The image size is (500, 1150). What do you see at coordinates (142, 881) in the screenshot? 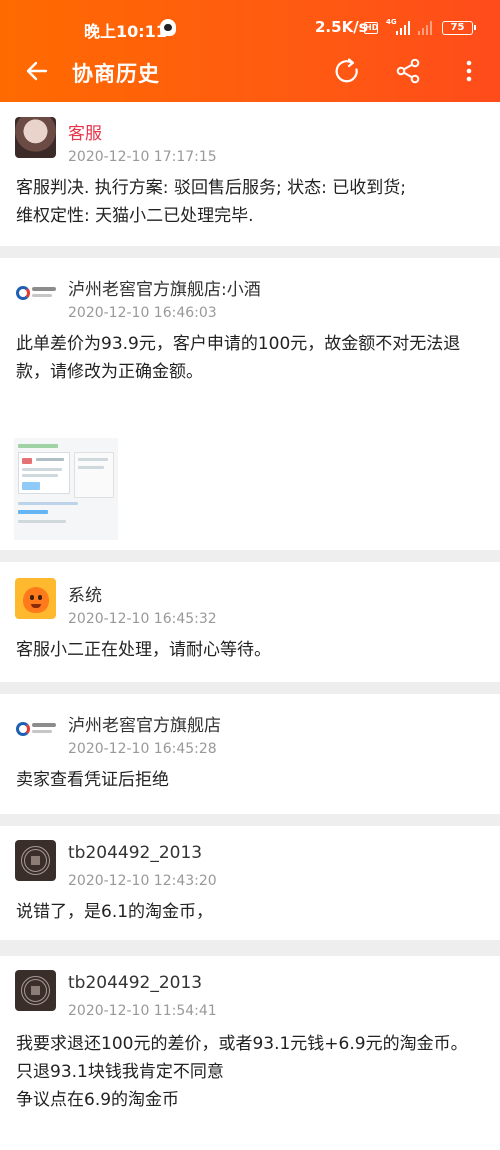
I see `record-time: 2020-12-10 12:43:20` at bounding box center [142, 881].